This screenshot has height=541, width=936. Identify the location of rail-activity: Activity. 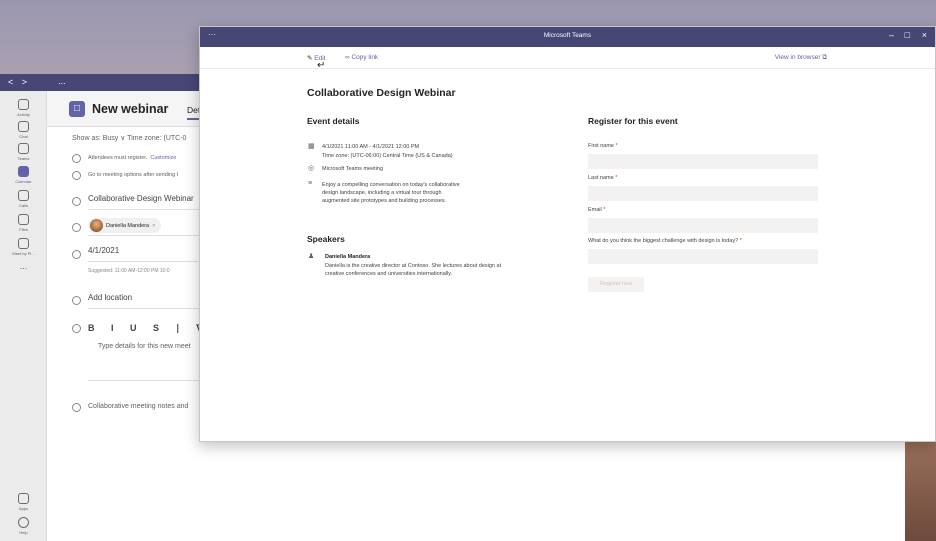
(23, 108).